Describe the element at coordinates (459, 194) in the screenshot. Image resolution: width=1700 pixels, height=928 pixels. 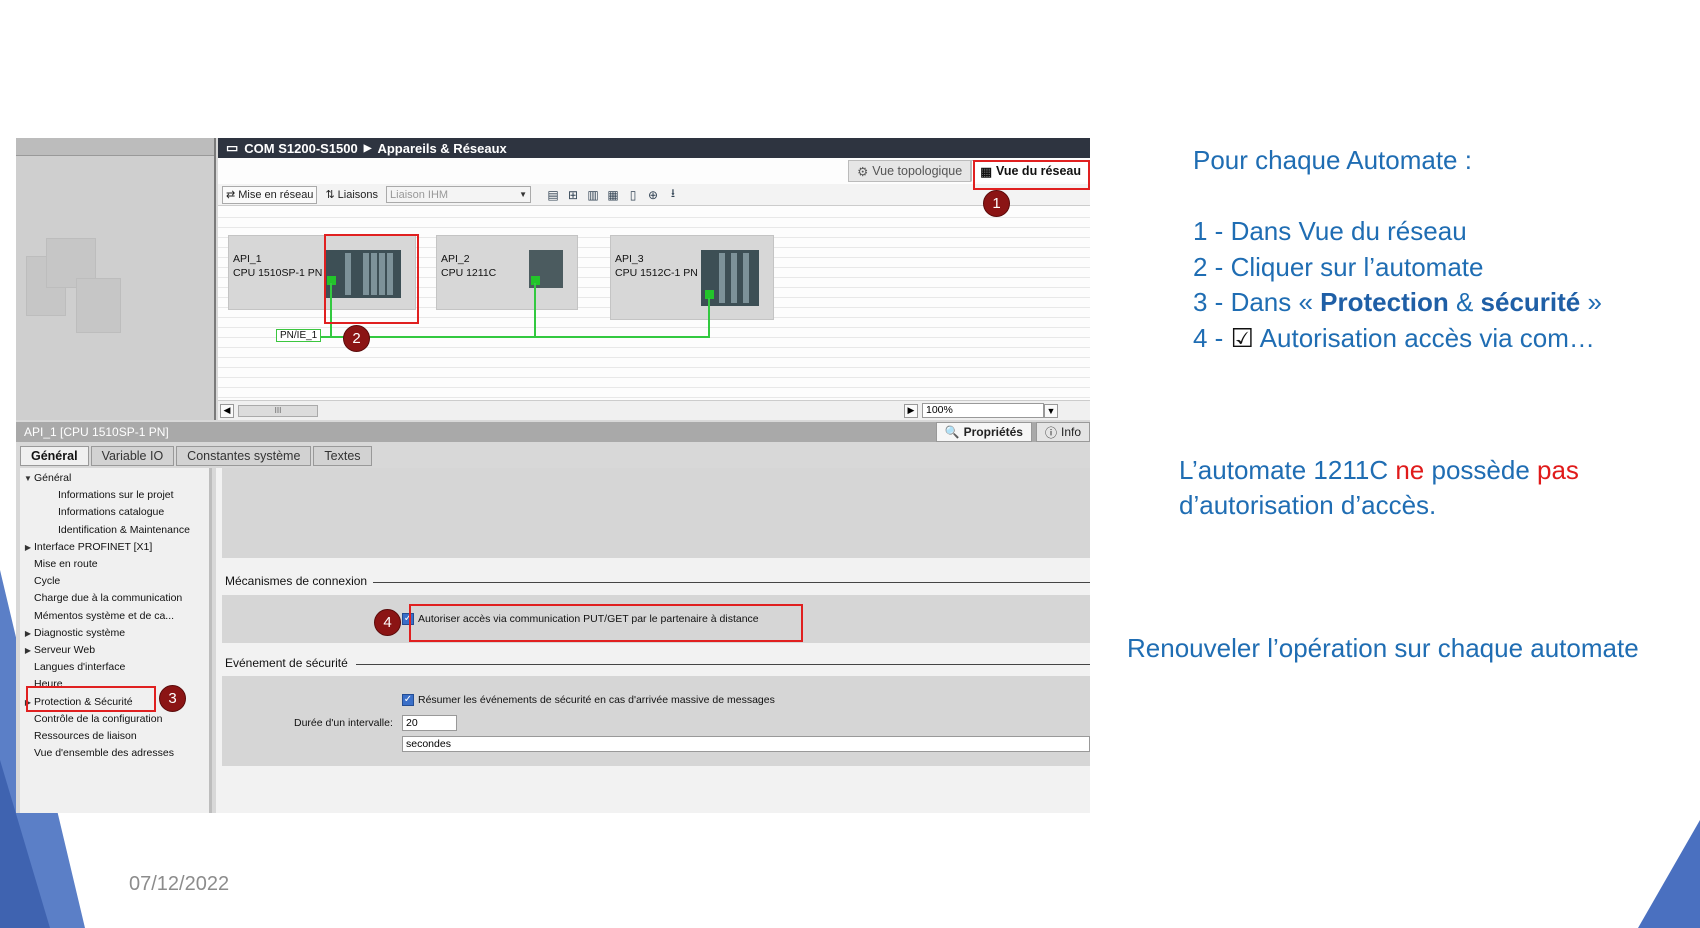
I see `connection-type-select: Liaison IHM ▼` at that location.